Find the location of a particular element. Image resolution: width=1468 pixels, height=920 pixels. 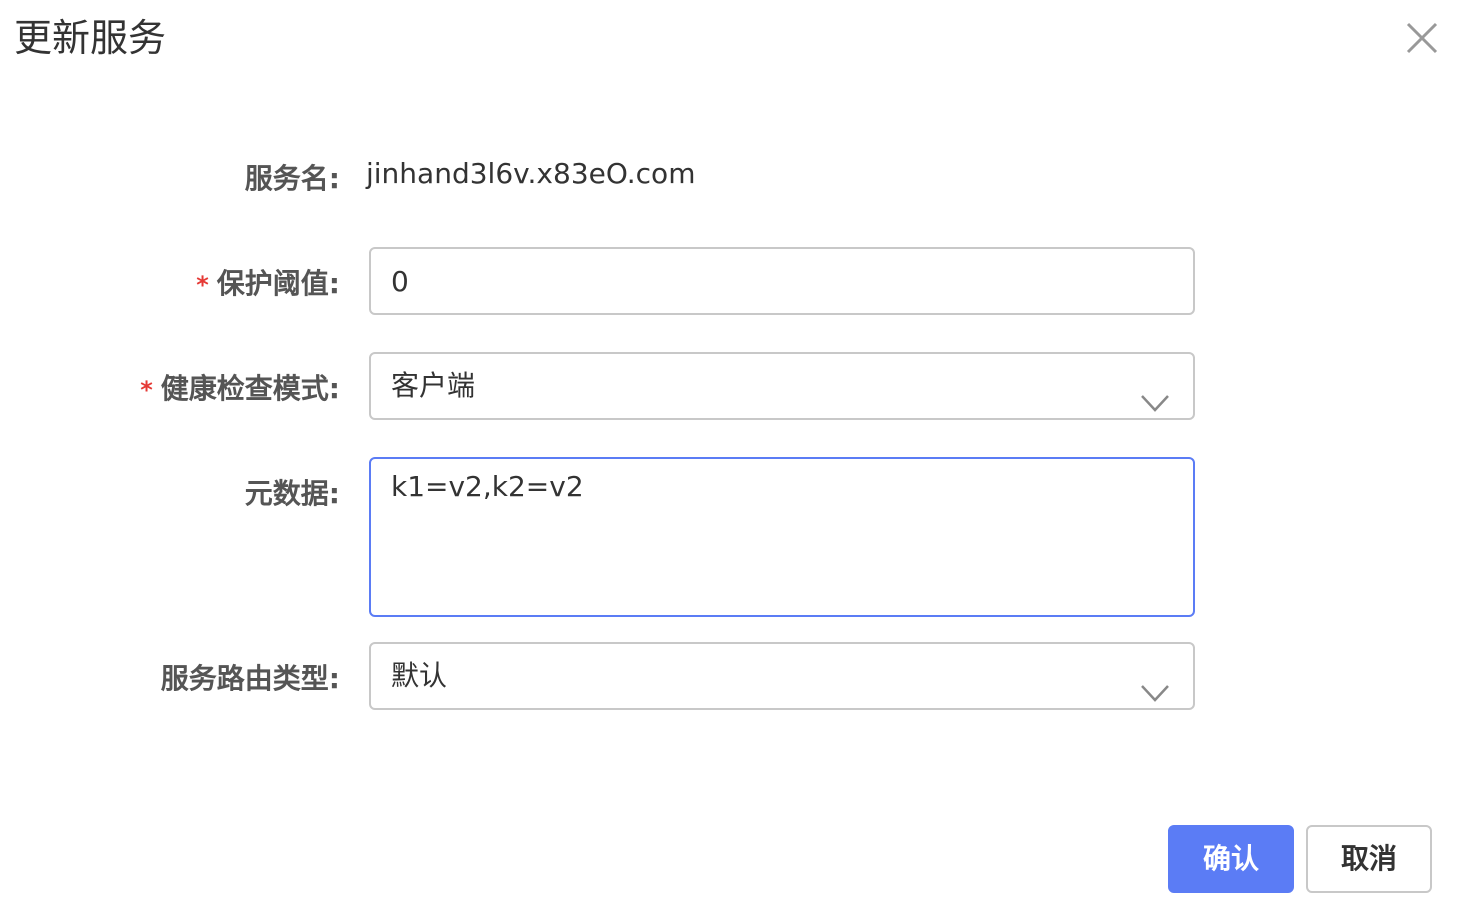

health-check-mode-select: 客户端 is located at coordinates (782, 386).